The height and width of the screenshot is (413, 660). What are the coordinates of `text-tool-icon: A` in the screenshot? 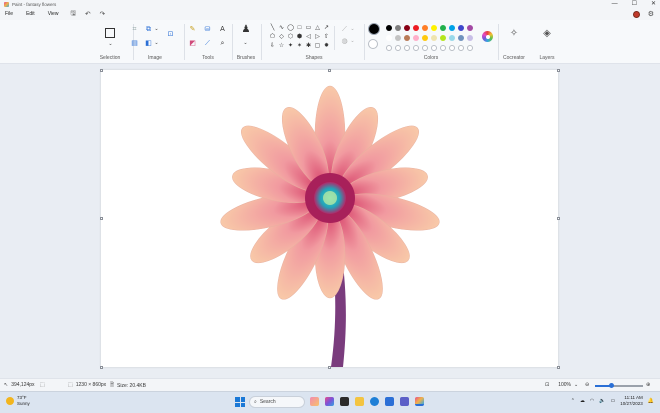 It's located at (222, 29).